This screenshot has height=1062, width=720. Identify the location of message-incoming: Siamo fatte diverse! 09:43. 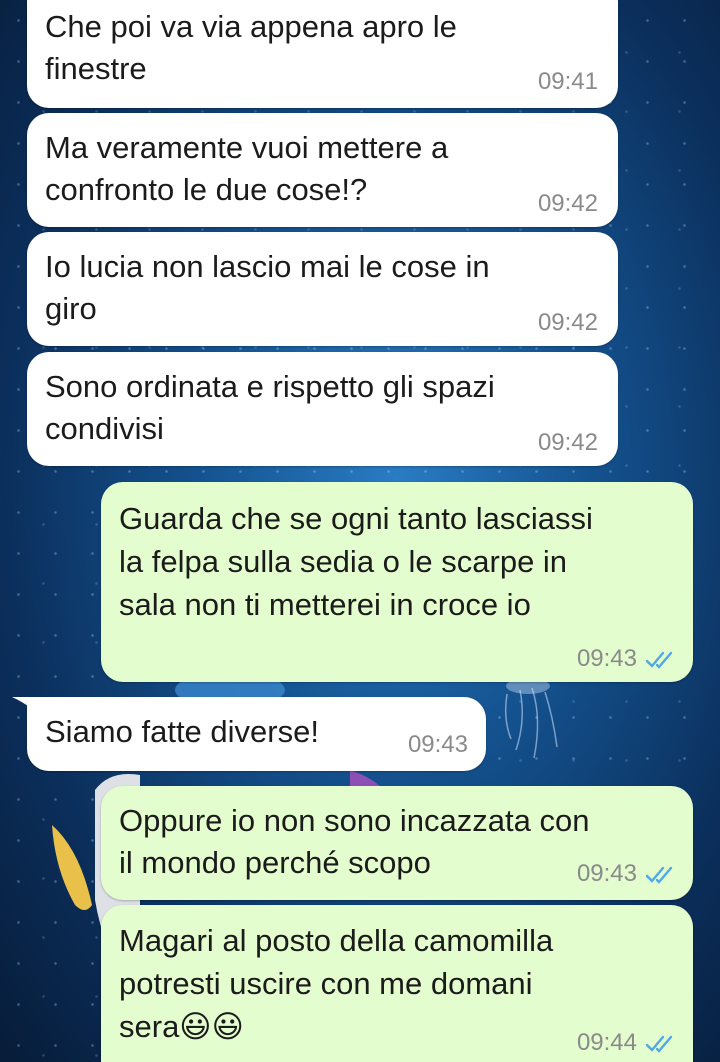
(256, 734).